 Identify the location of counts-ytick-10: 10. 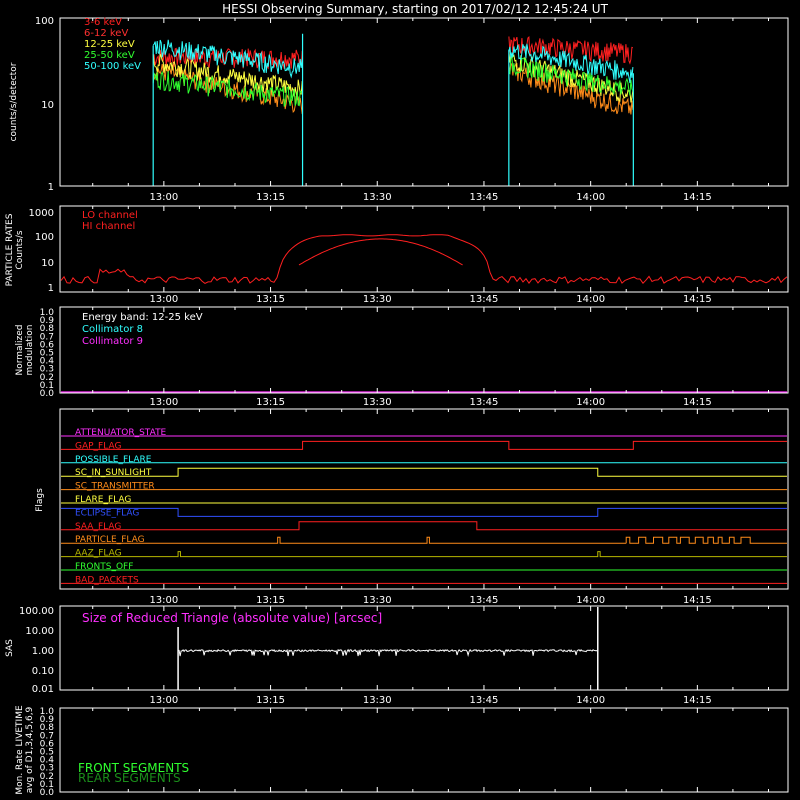
(47, 105).